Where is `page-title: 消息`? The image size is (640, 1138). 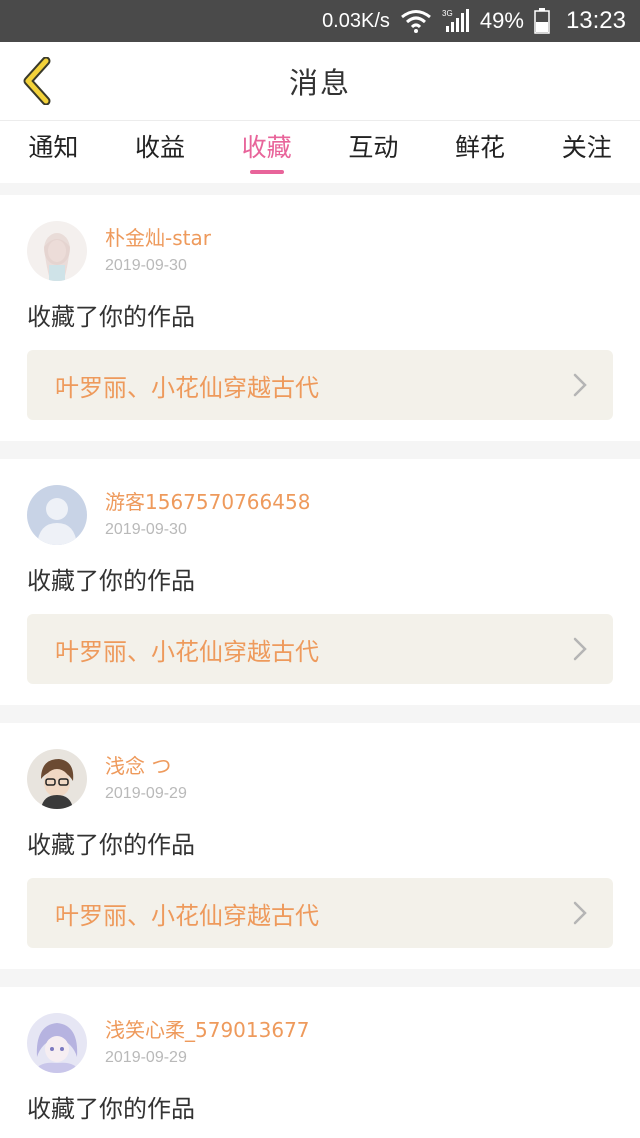 page-title: 消息 is located at coordinates (319, 83).